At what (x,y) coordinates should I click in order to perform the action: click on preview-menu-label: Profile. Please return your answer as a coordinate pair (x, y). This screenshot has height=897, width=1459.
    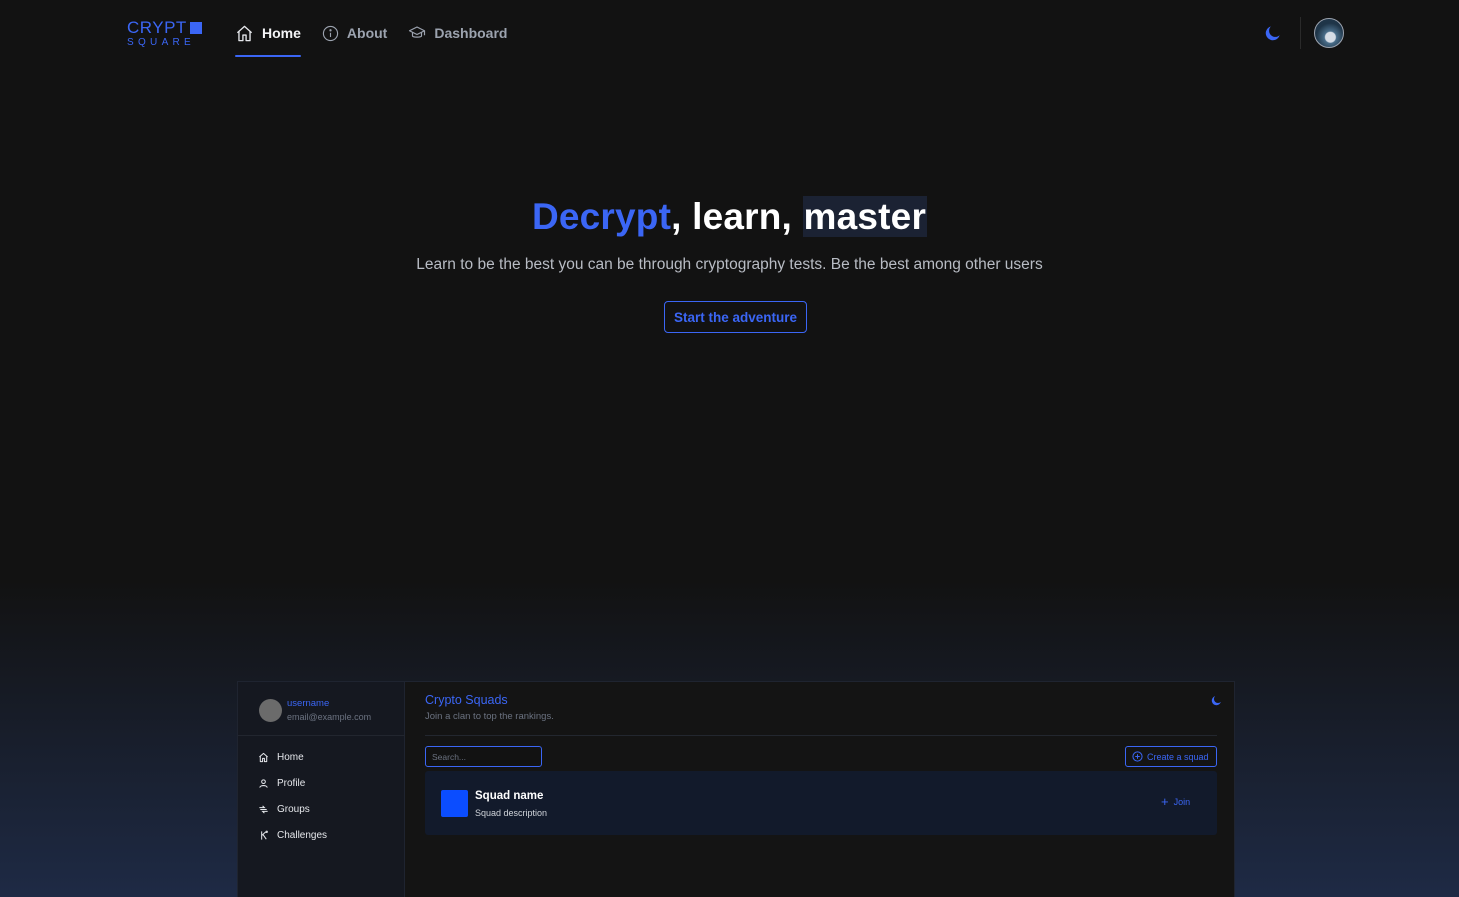
    Looking at the image, I should click on (291, 783).